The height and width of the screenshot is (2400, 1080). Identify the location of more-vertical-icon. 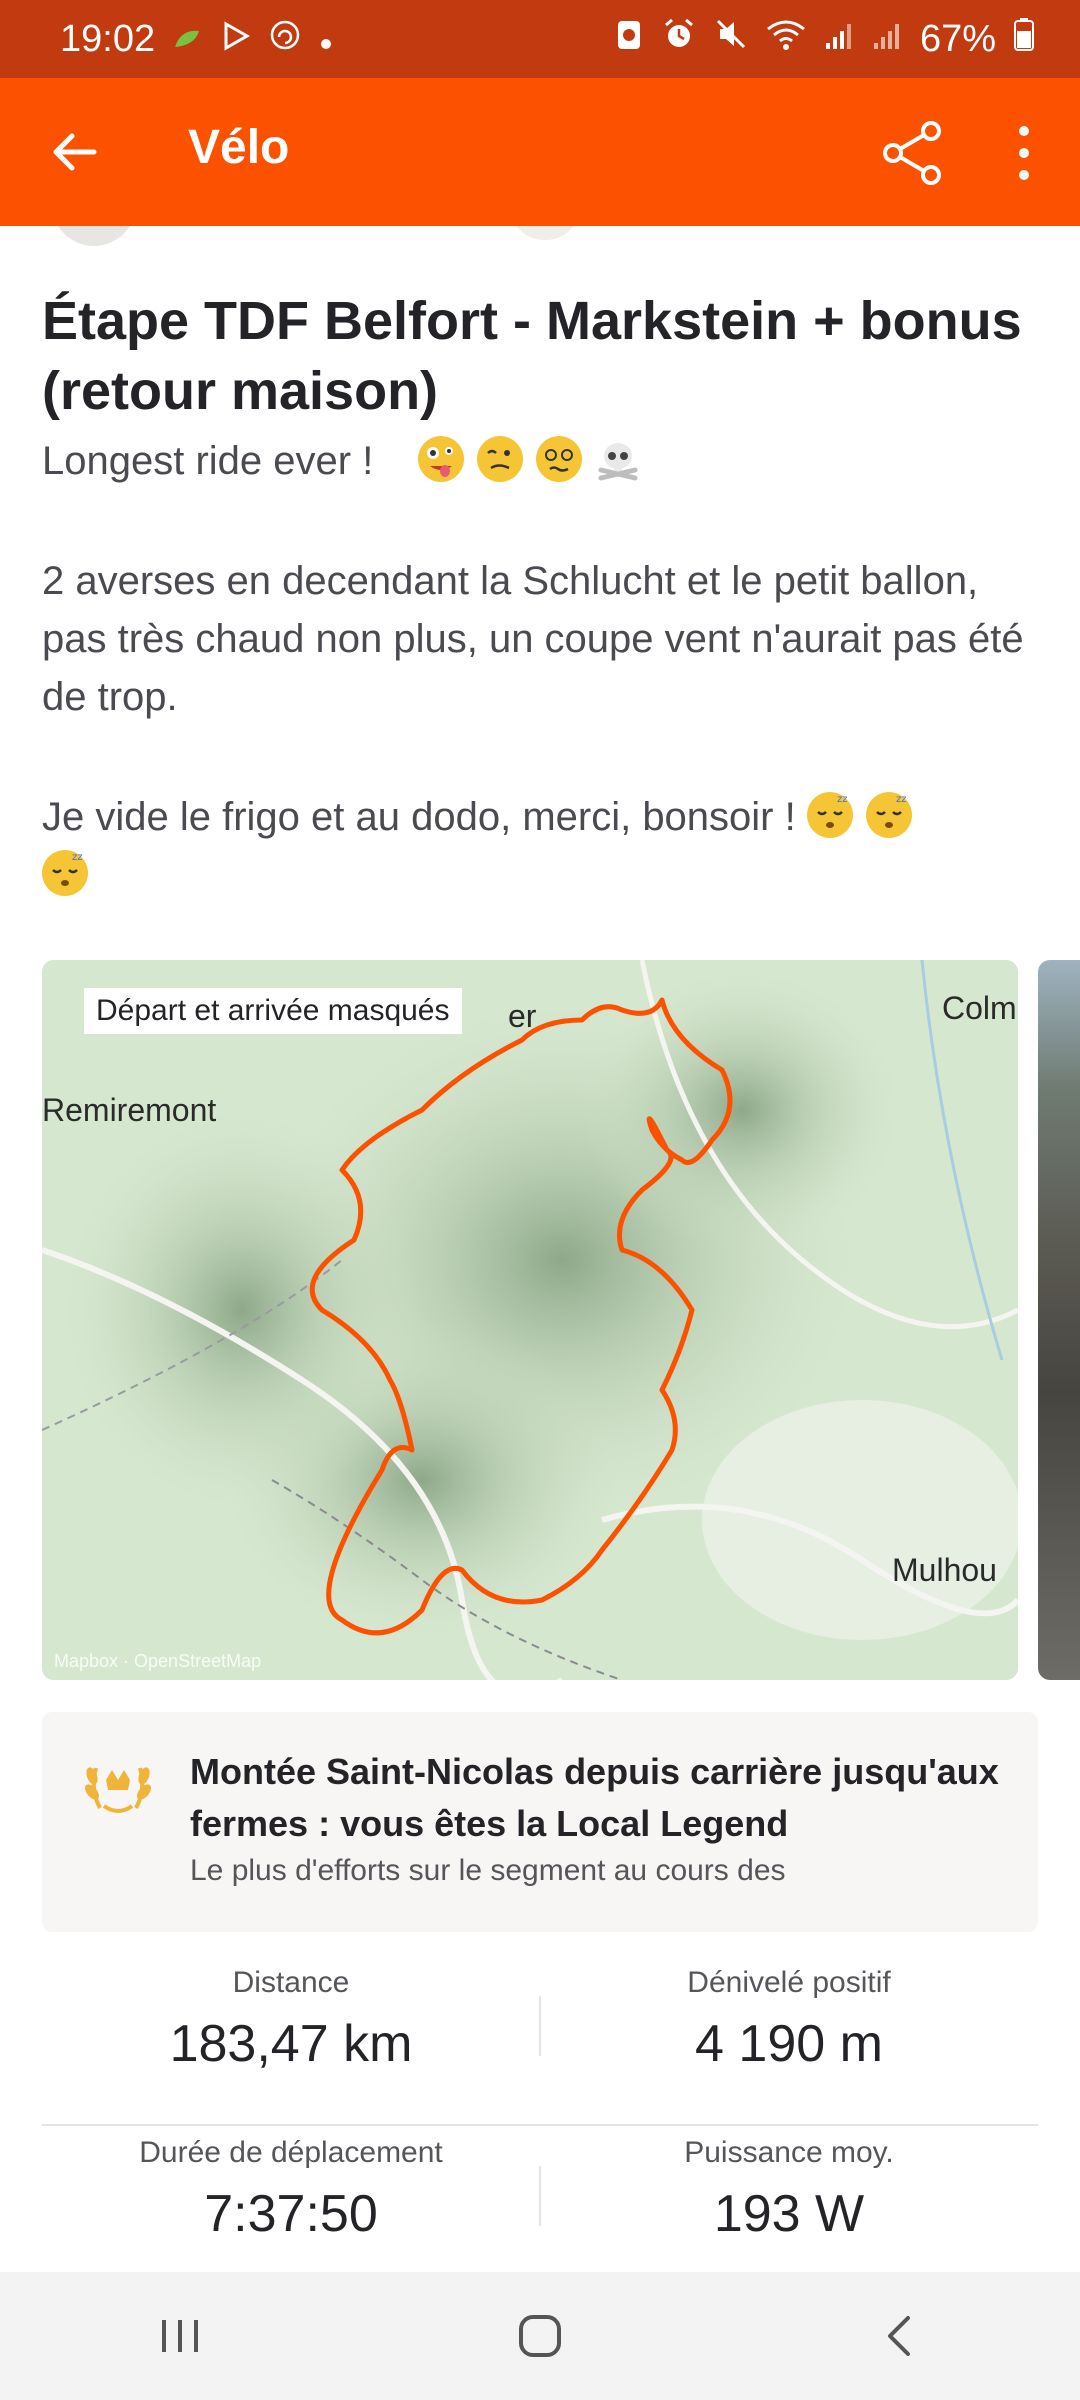
(1024, 153).